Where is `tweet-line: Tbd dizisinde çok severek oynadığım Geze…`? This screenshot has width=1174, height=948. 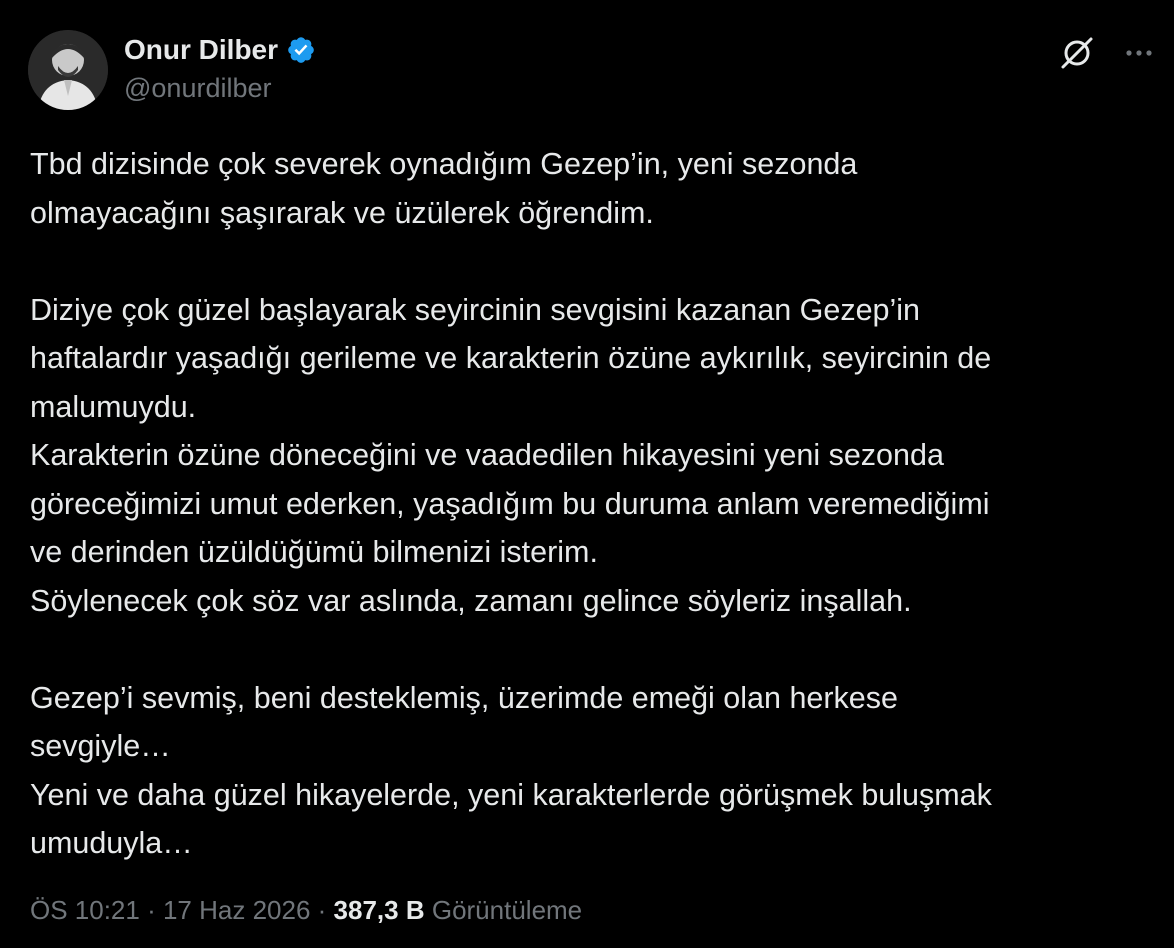 tweet-line: Tbd dizisinde çok severek oynadığım Geze… is located at coordinates (444, 164).